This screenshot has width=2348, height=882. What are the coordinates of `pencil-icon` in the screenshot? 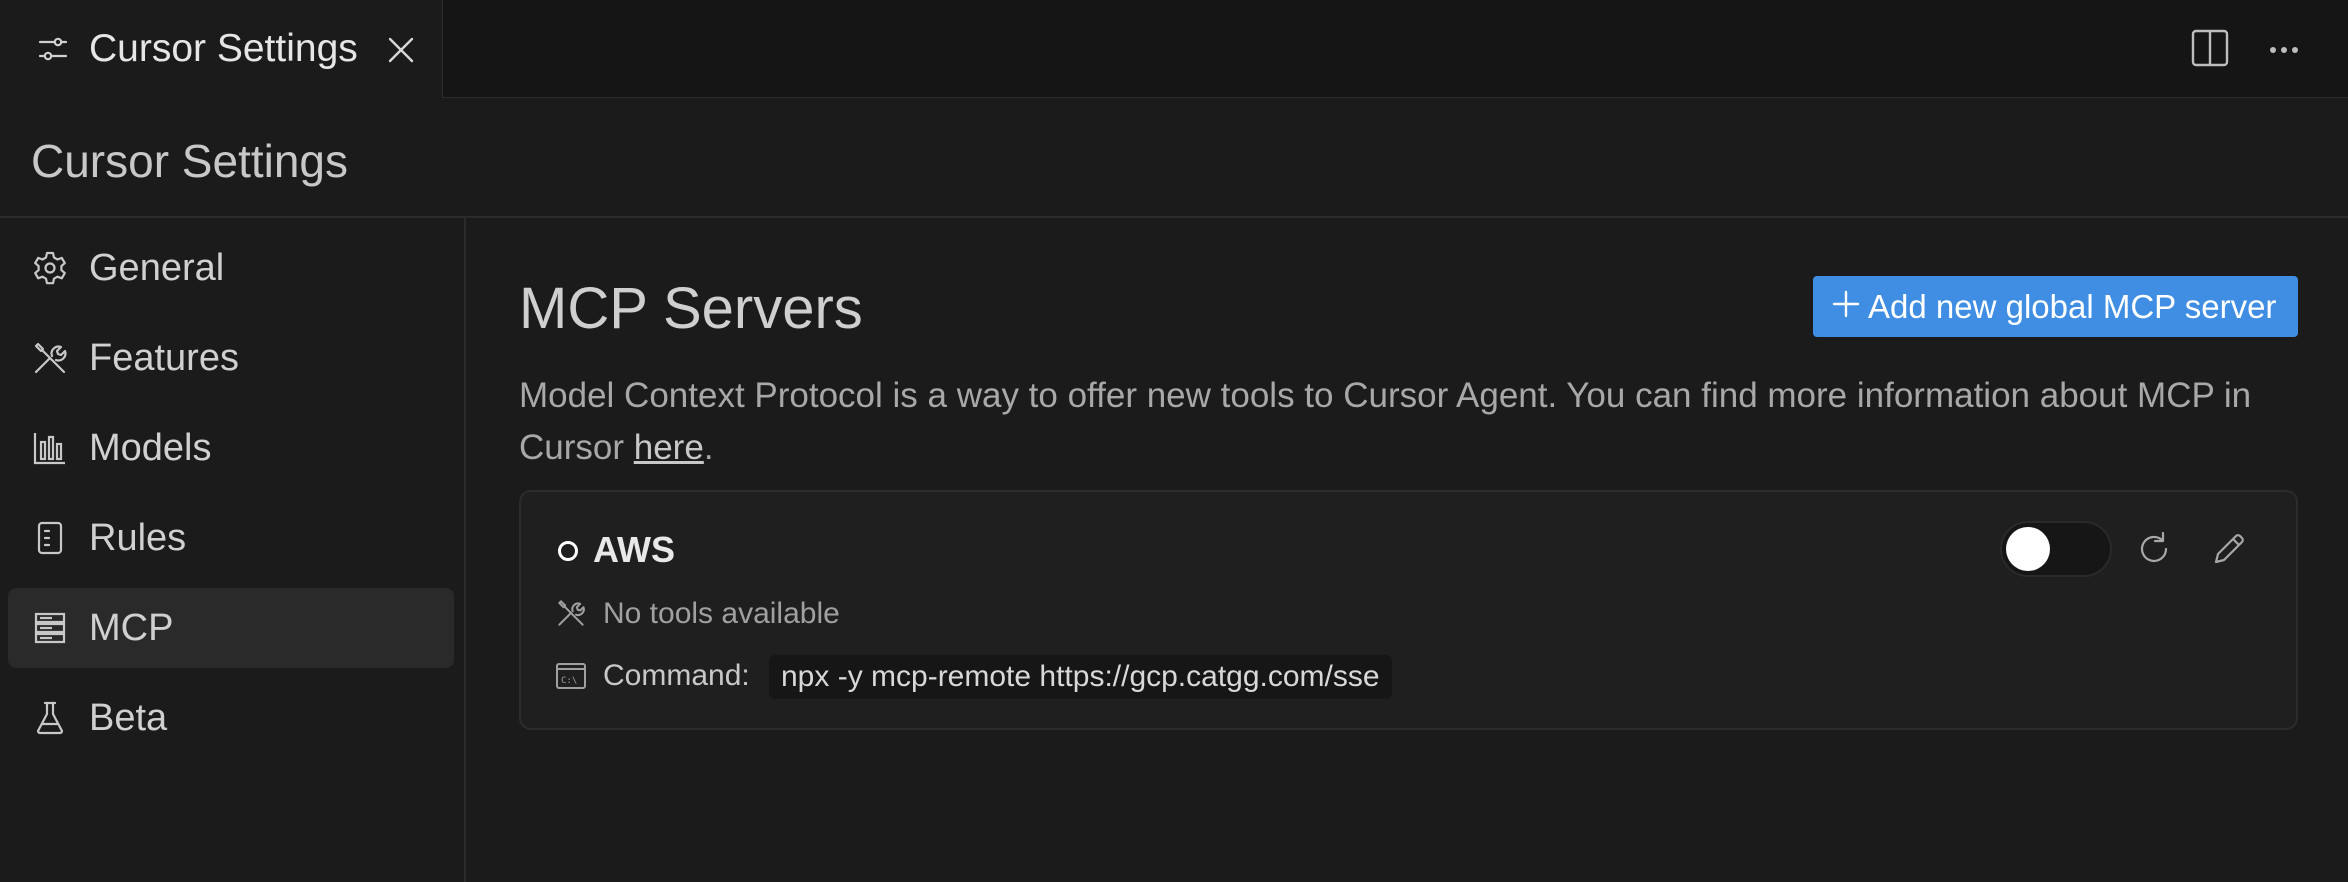 It's located at (2229, 549).